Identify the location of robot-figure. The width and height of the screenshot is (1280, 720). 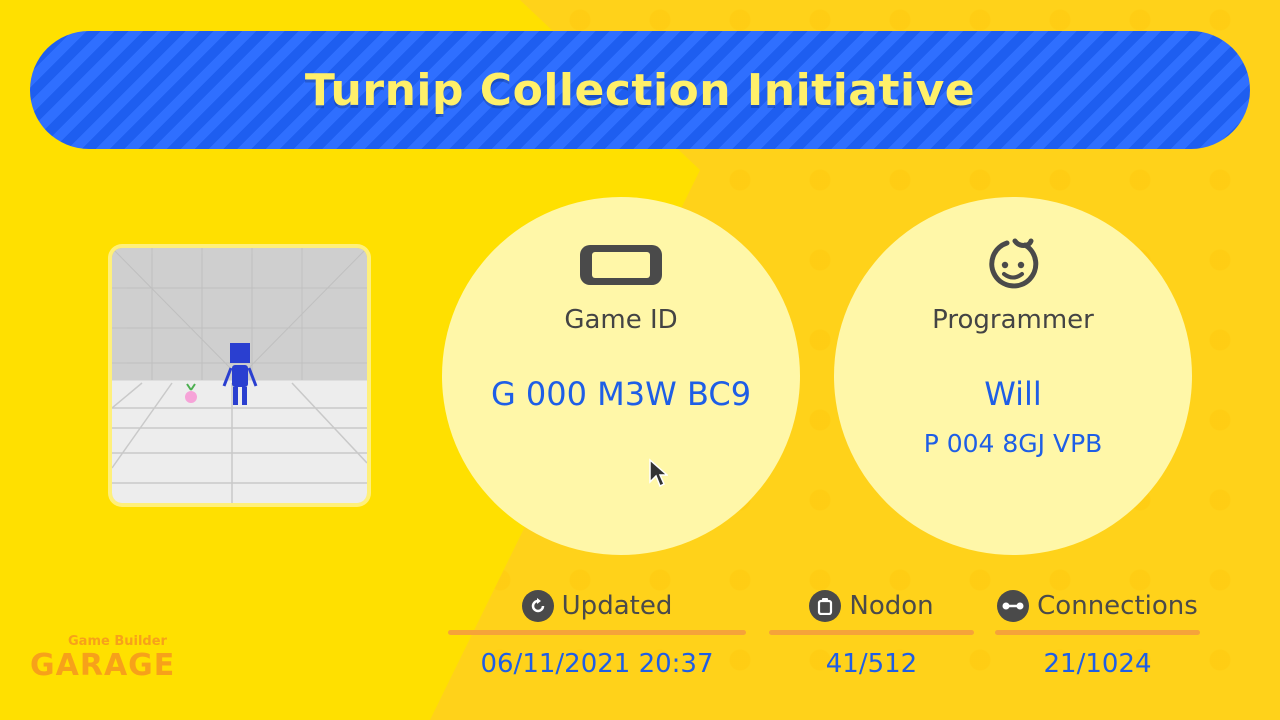
(240, 374).